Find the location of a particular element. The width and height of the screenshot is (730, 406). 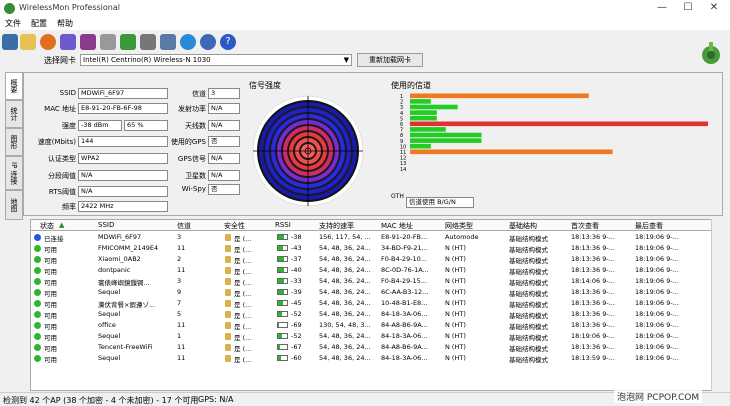

network-icon is located at coordinates (68, 42).